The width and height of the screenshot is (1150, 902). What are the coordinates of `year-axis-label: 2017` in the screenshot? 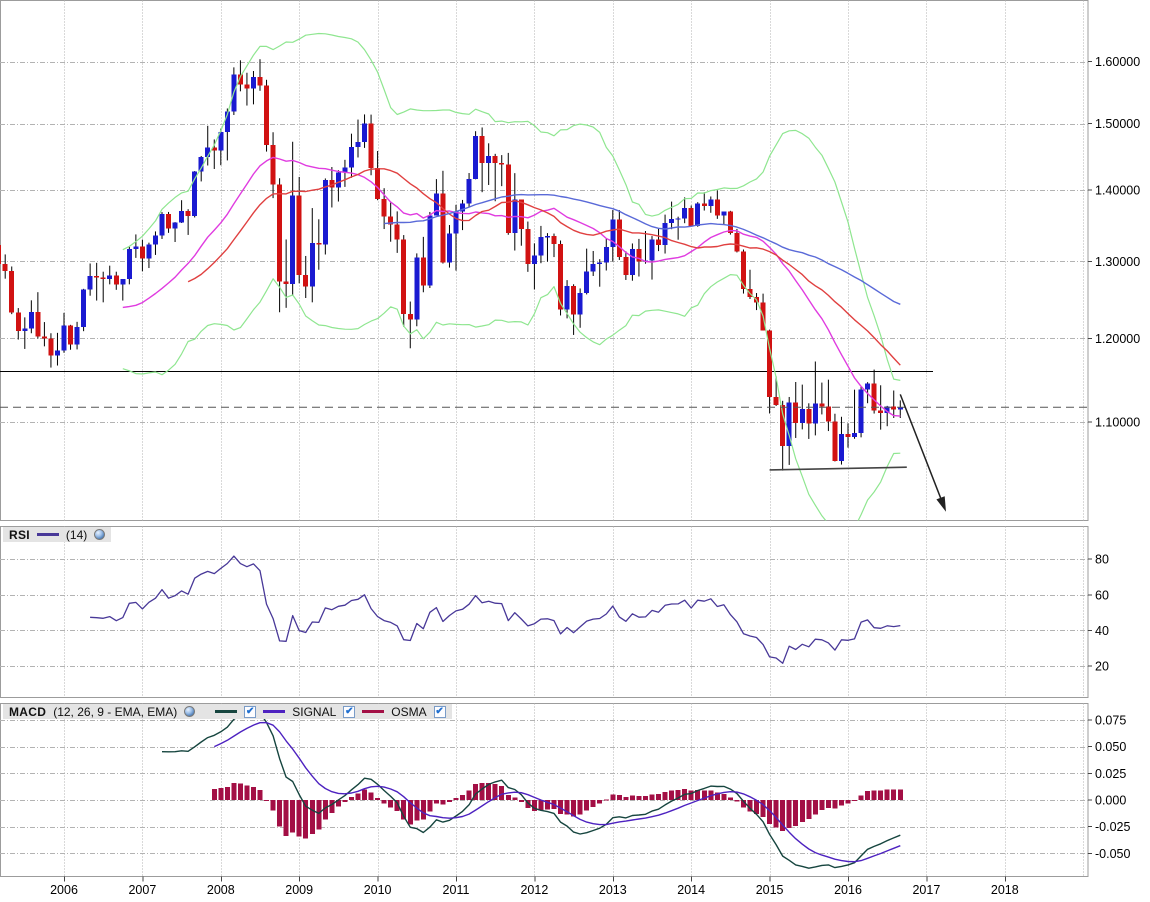 It's located at (926, 890).